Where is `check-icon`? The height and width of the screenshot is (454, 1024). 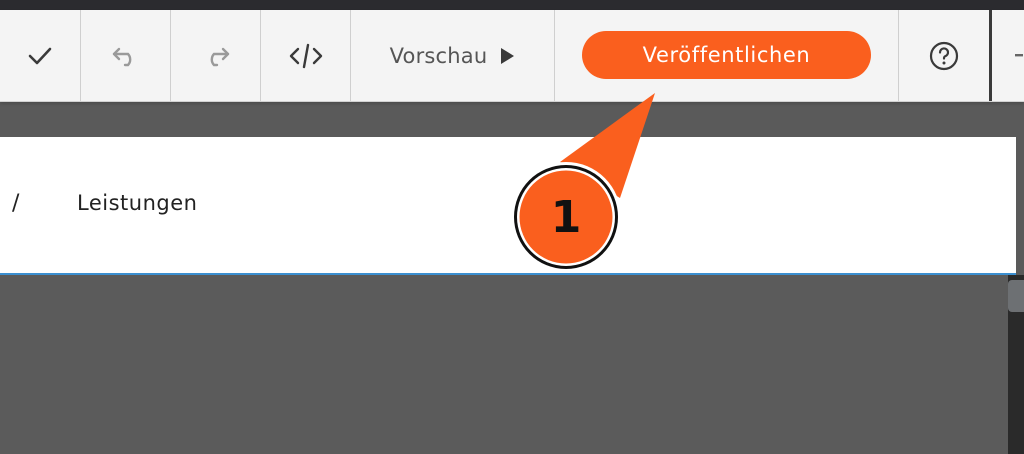
check-icon is located at coordinates (40, 55).